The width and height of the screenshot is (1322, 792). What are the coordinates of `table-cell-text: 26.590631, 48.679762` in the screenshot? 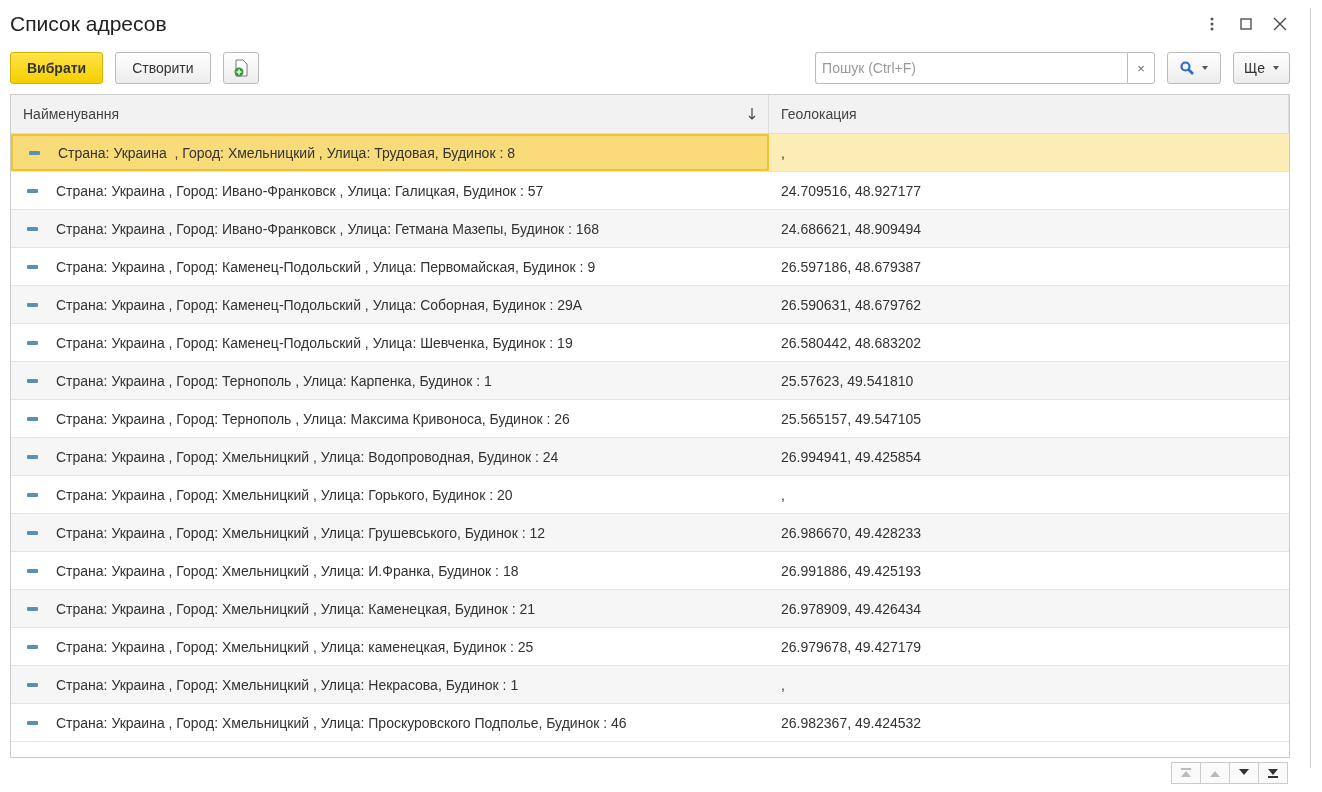 It's located at (851, 305).